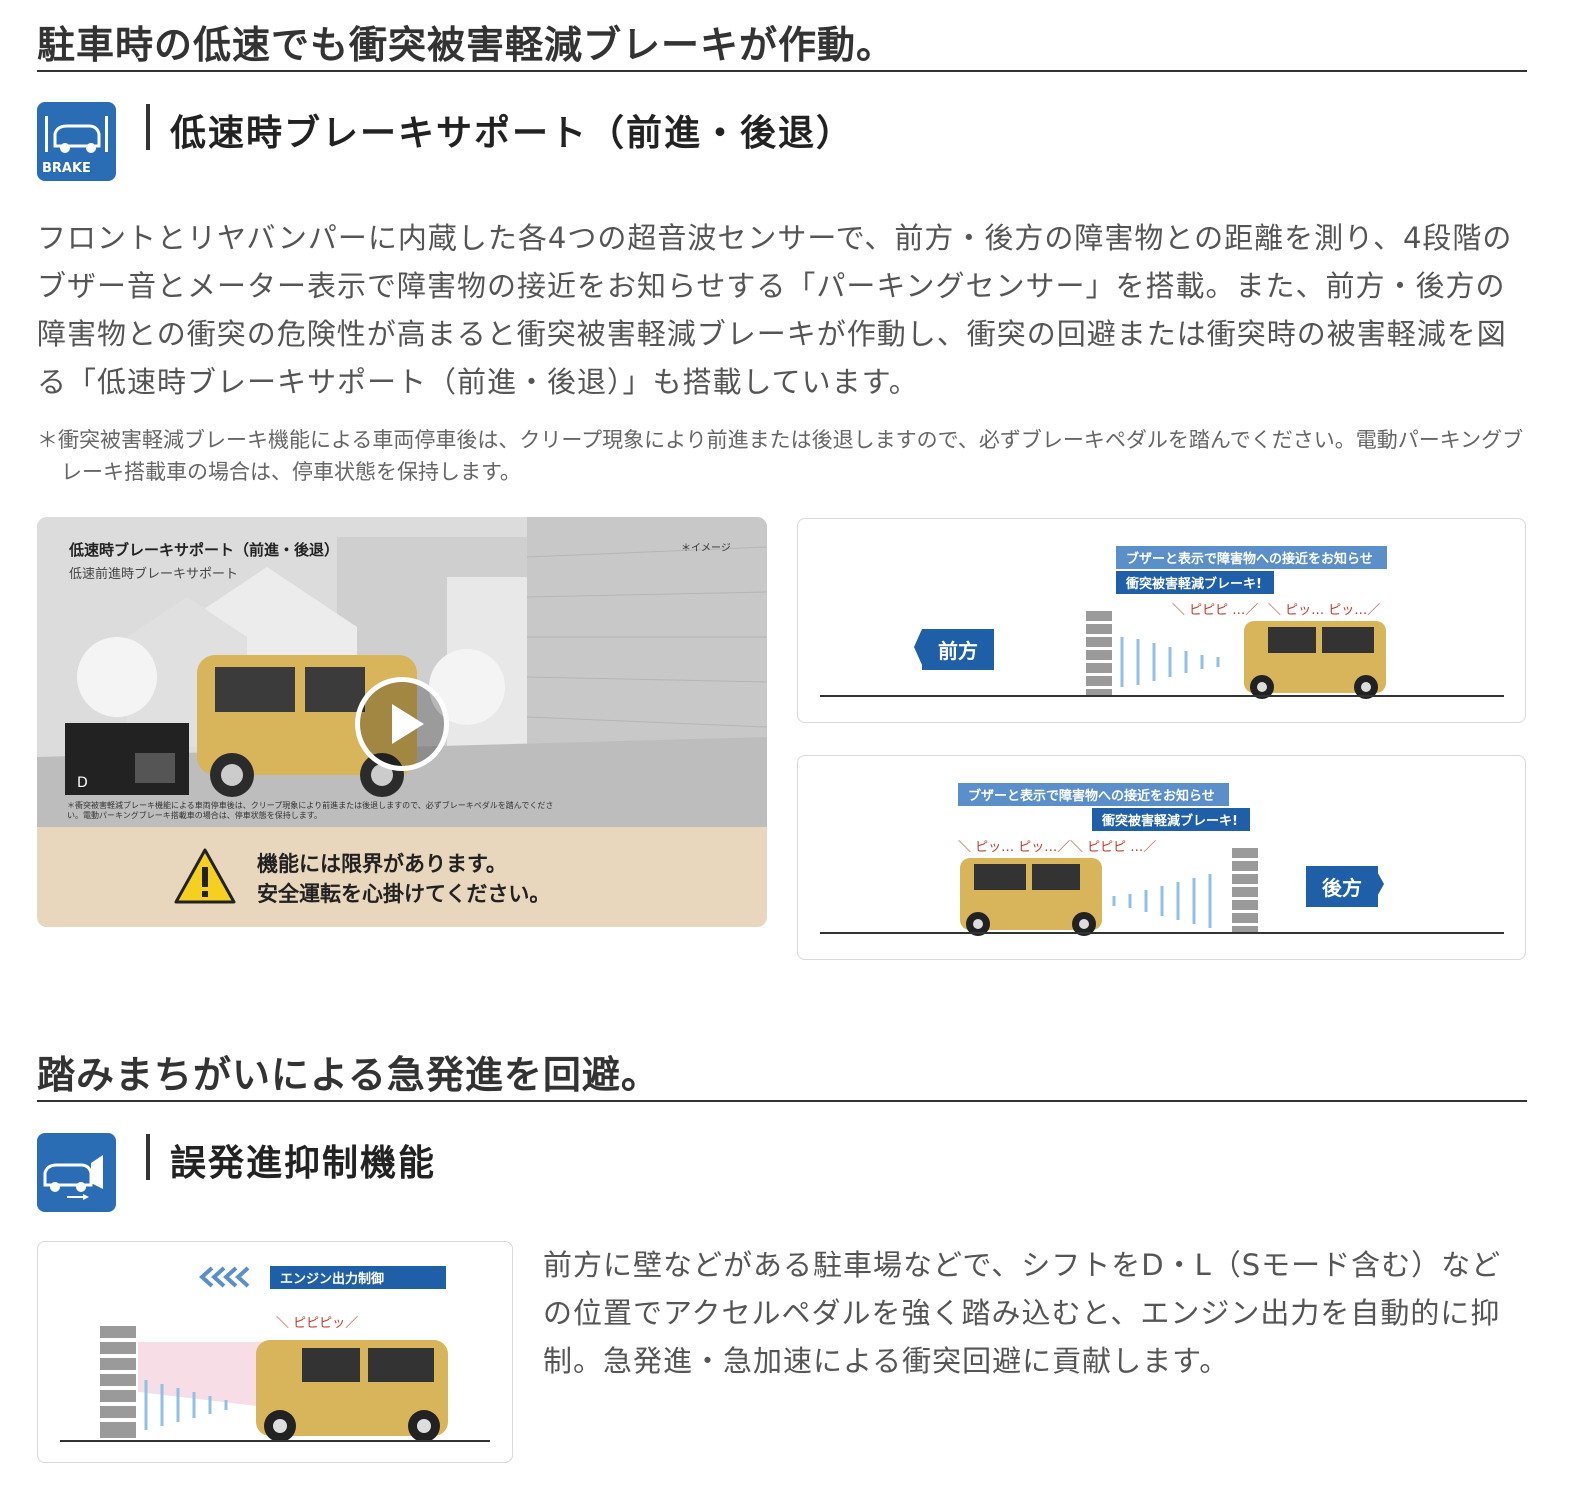 Image resolution: width=1573 pixels, height=1489 pixels. What do you see at coordinates (466, 45) in the screenshot?
I see `section-title-brake: 駐車時の低速でも衝突被害軽減ブレーキが作動。` at bounding box center [466, 45].